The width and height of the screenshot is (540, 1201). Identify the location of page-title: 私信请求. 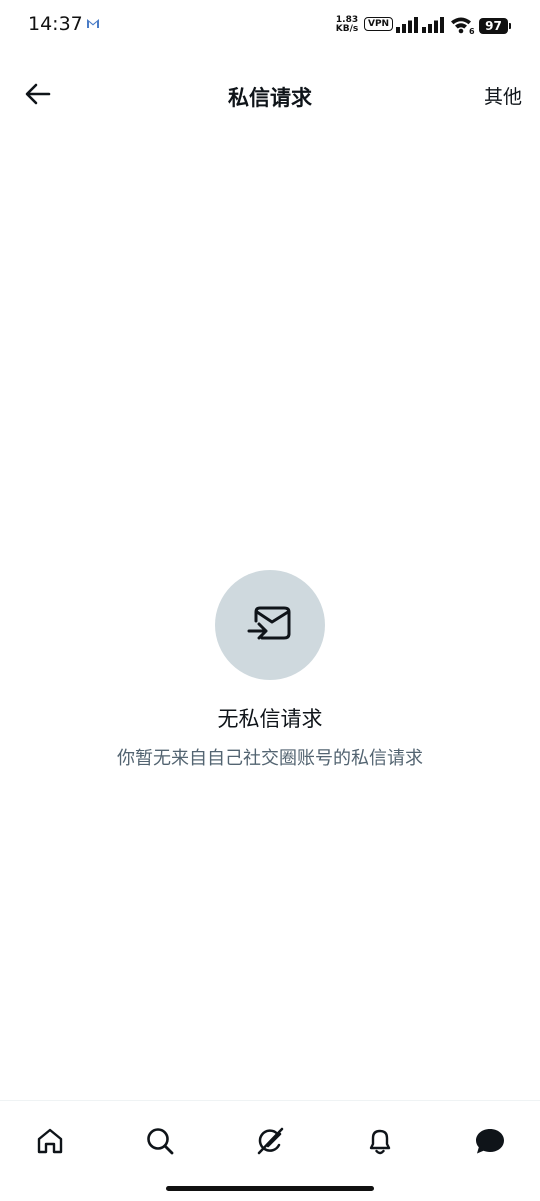
(270, 98).